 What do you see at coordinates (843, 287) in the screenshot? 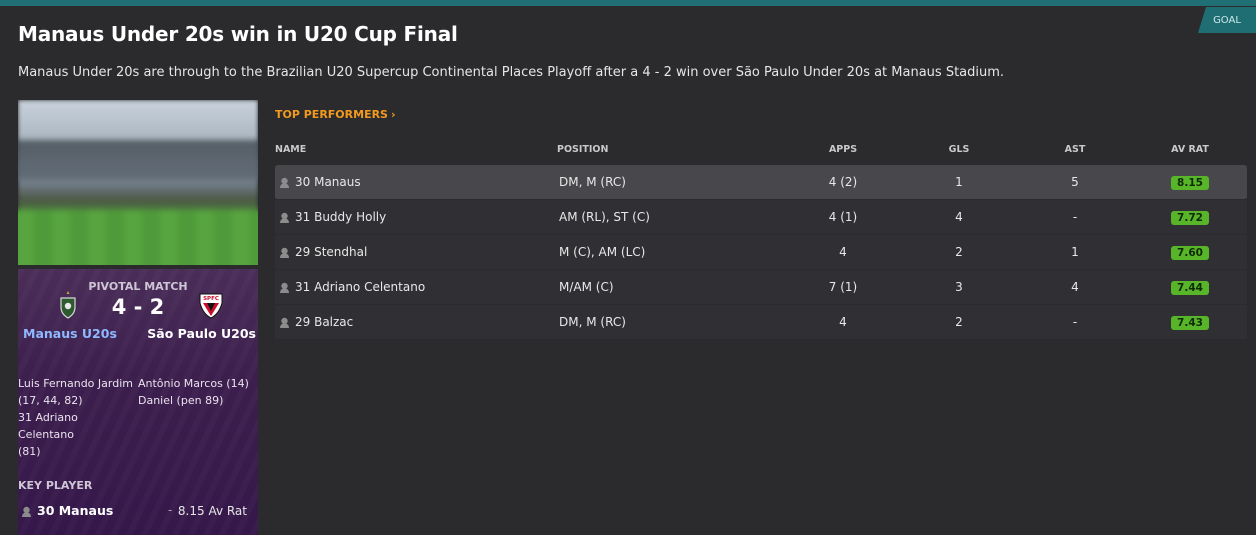
I see `player-apps: 7 (1)` at bounding box center [843, 287].